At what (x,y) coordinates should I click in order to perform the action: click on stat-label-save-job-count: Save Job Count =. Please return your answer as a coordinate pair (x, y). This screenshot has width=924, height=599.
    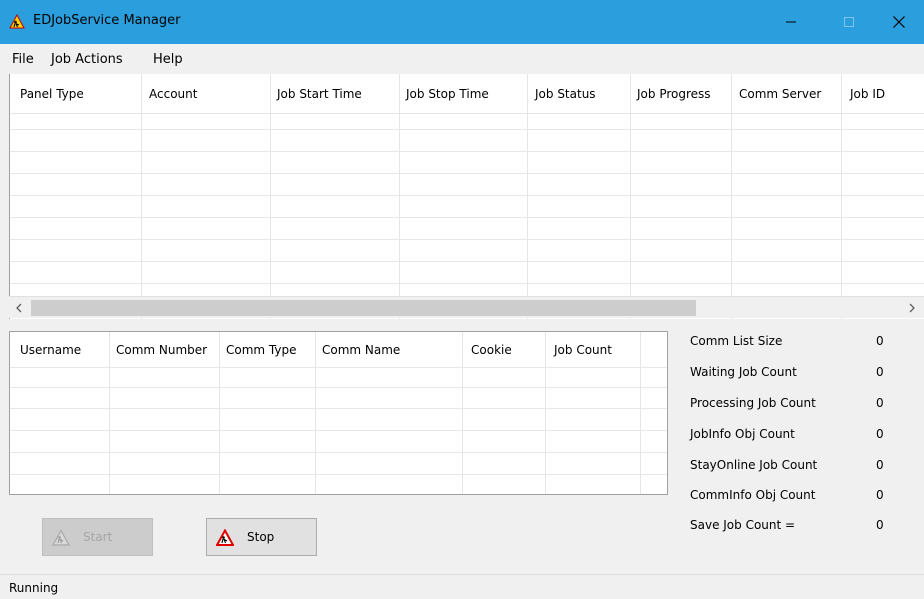
    Looking at the image, I should click on (743, 525).